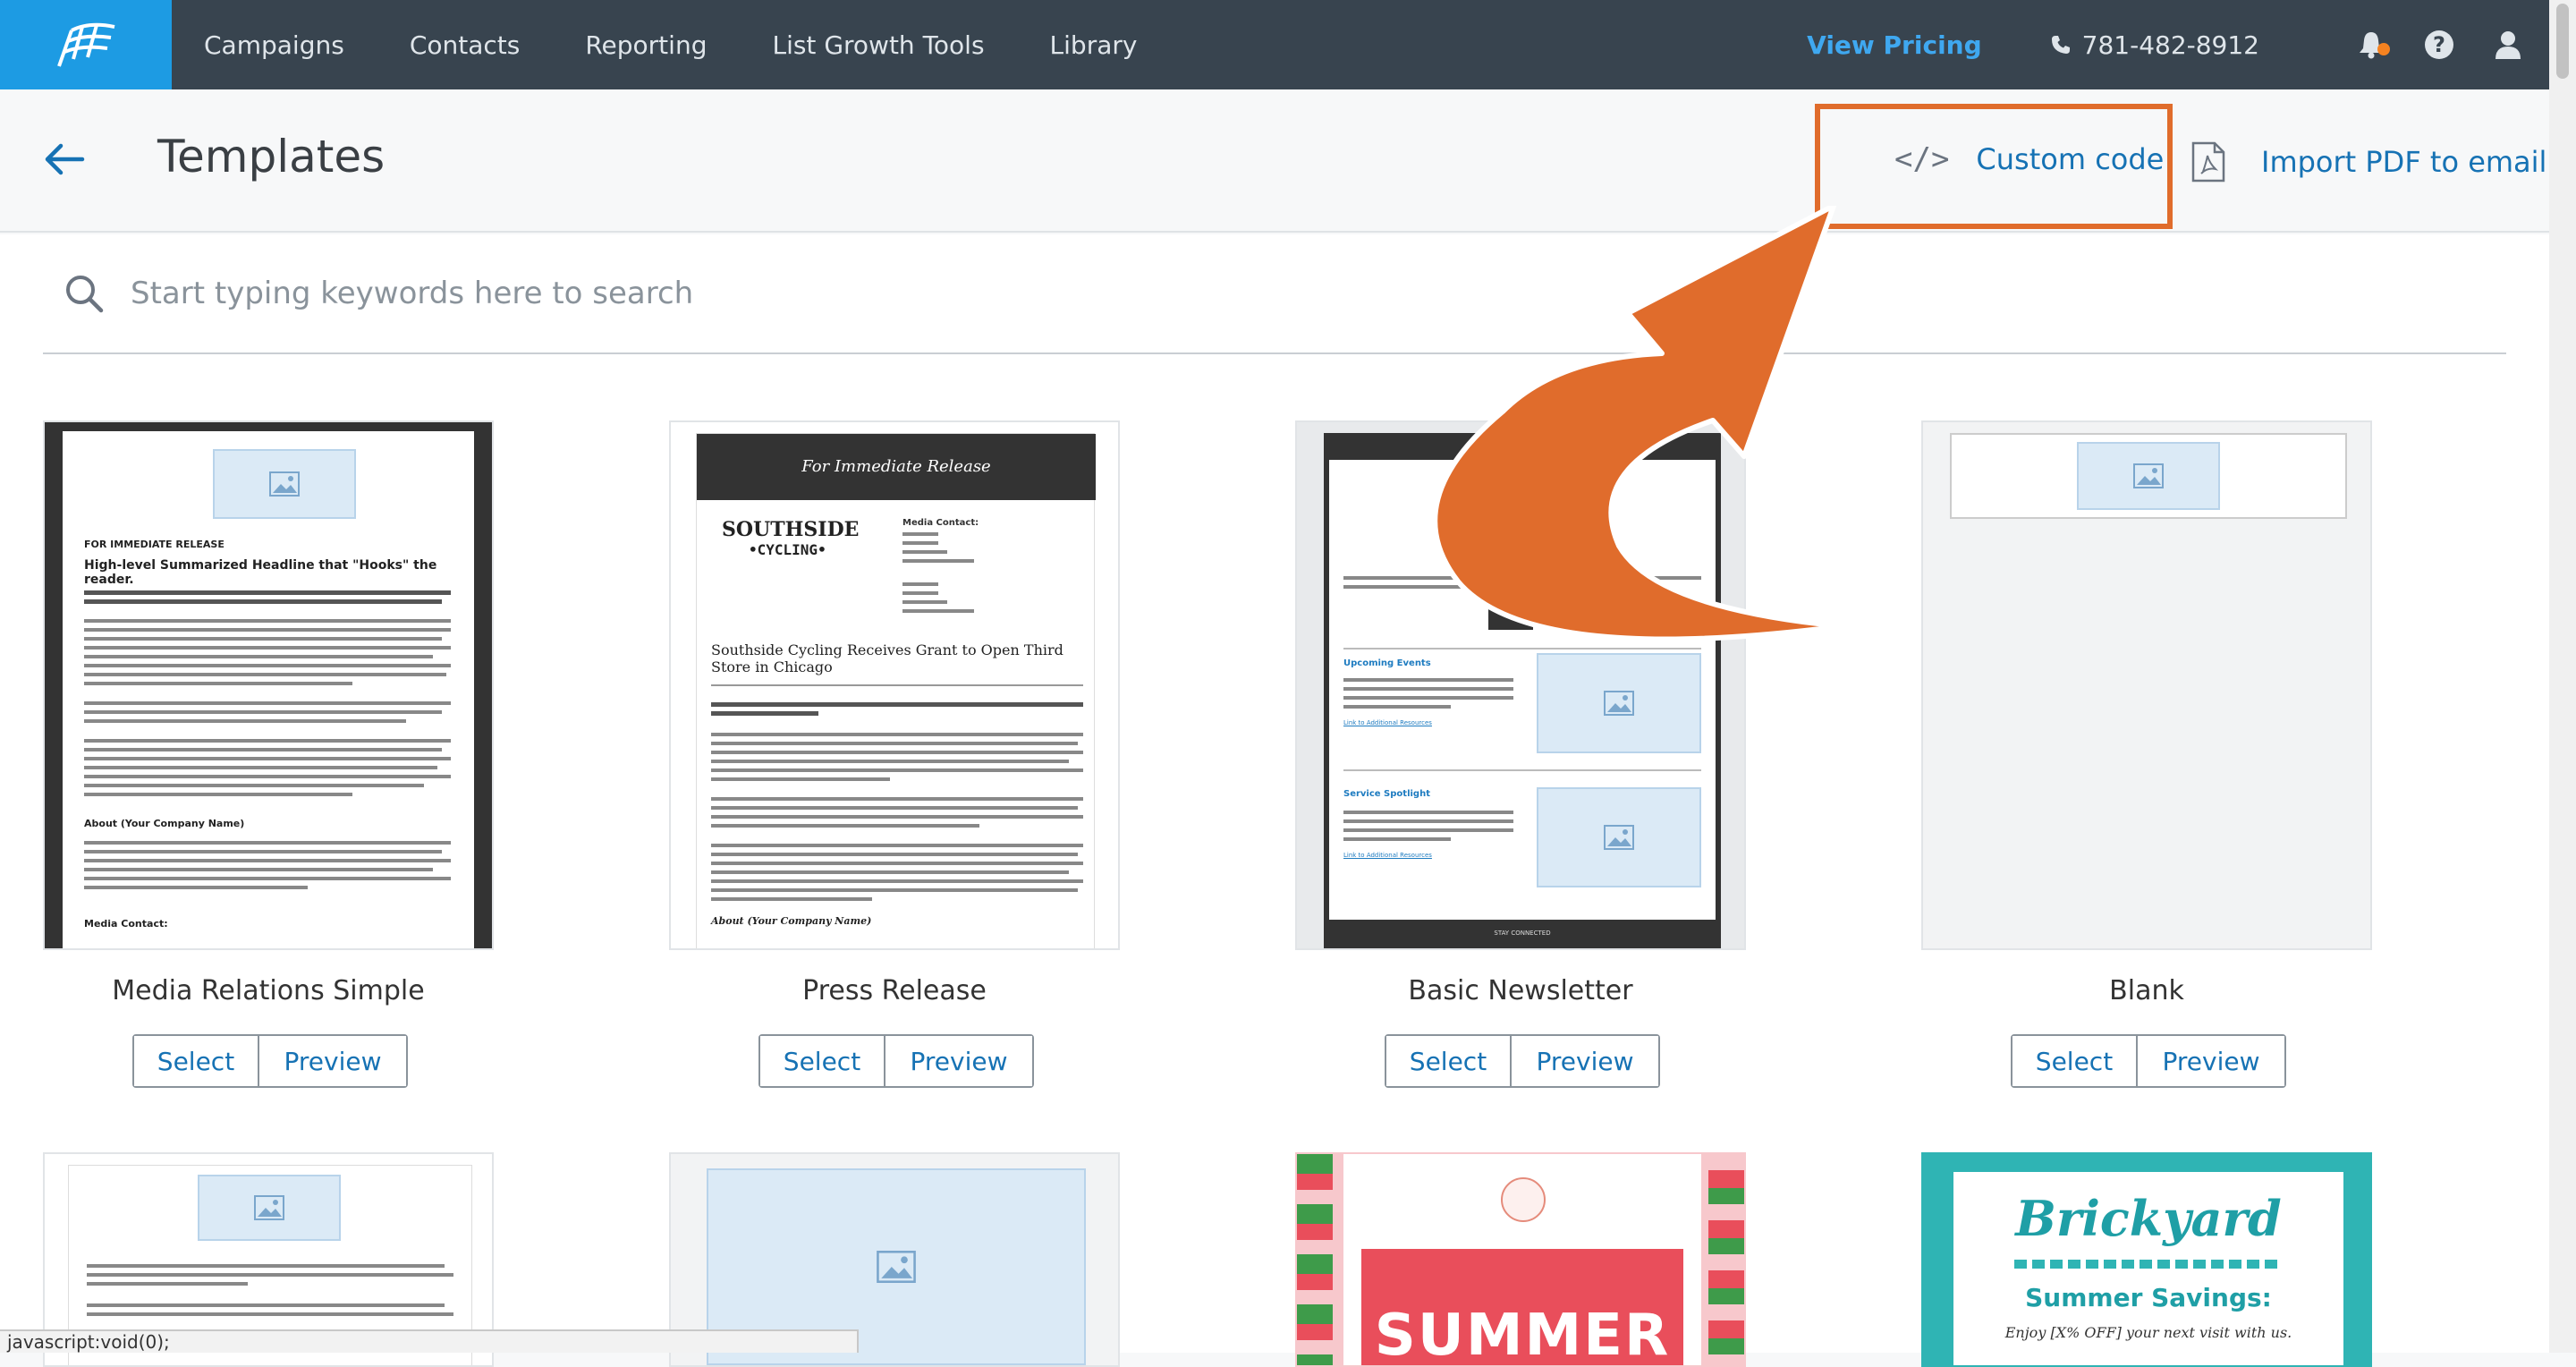  I want to click on brand-logo, so click(86, 44).